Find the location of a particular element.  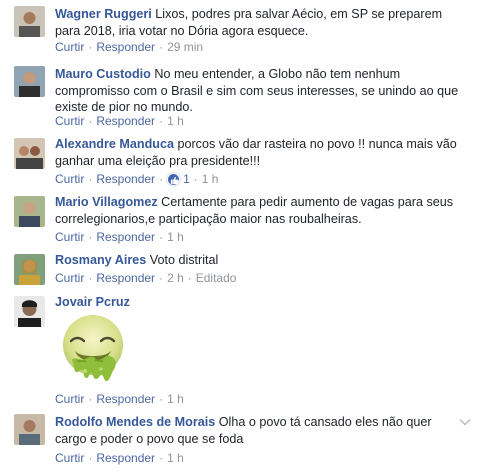

comment-author: Mario Villagomez is located at coordinates (106, 202).